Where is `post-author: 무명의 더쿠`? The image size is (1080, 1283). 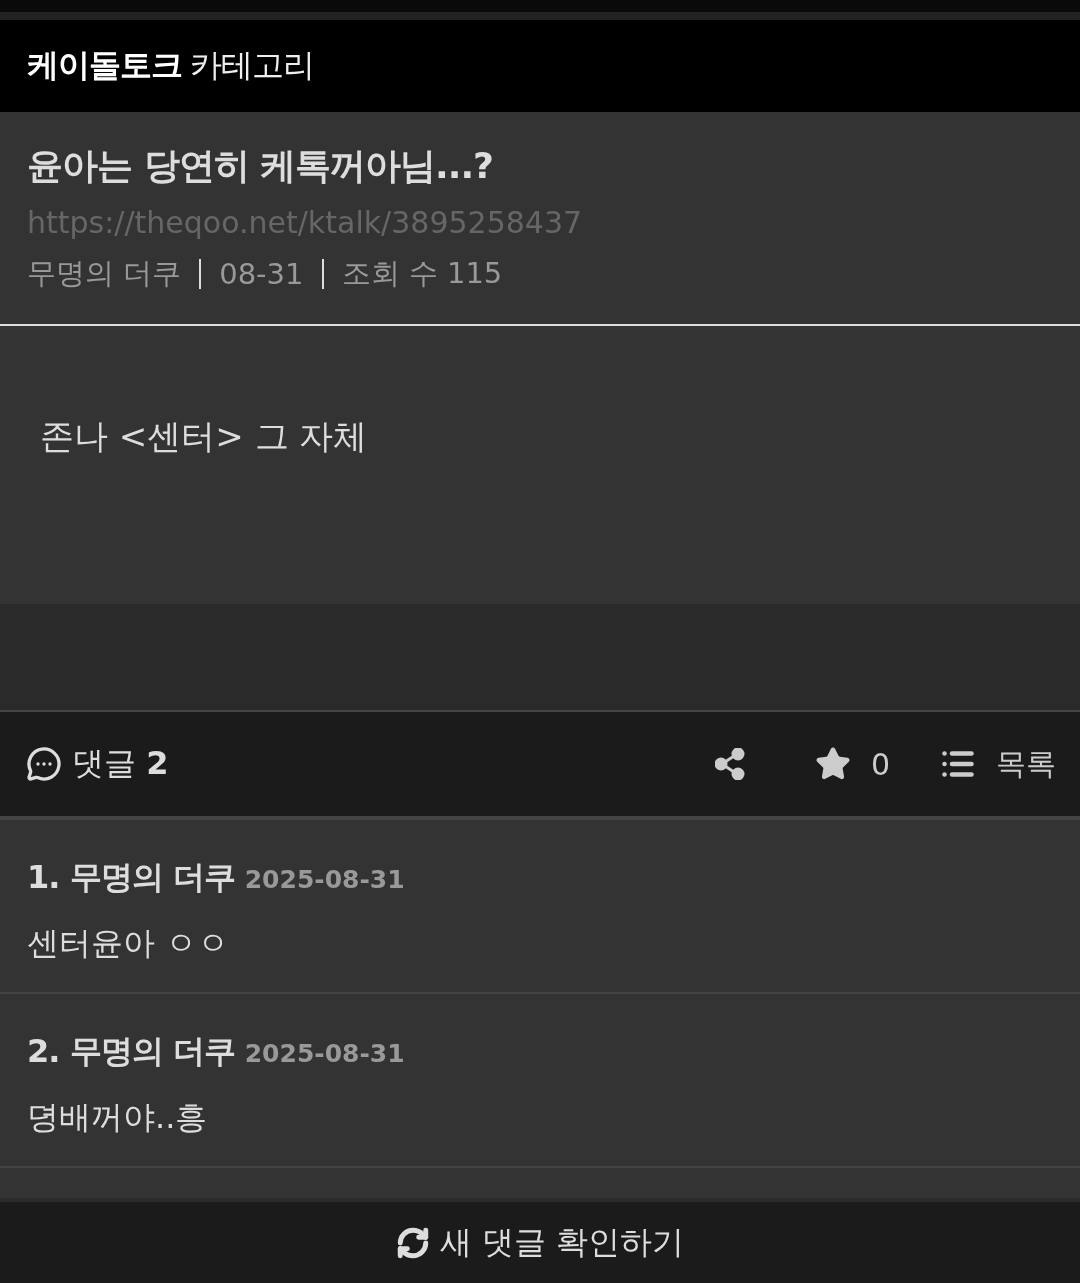 post-author: 무명의 더쿠 is located at coordinates (104, 273).